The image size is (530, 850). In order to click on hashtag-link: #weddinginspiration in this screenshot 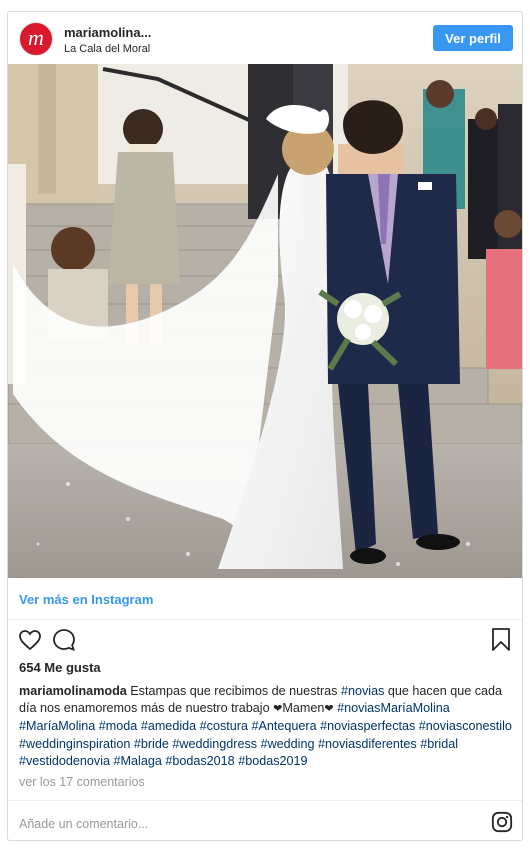, I will do `click(74, 744)`.